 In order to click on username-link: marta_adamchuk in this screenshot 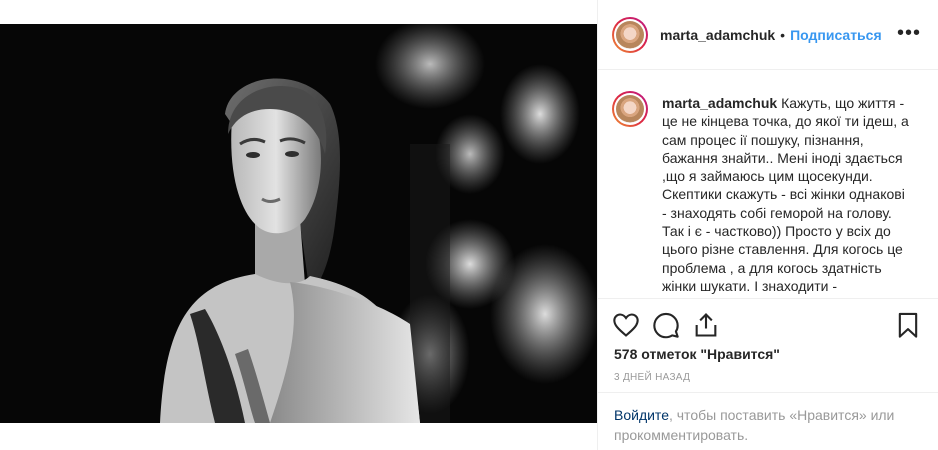, I will do `click(717, 35)`.